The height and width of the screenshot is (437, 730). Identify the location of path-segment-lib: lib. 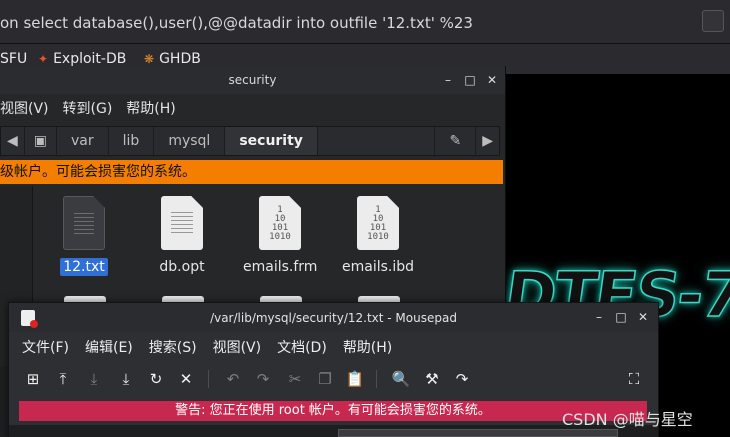
(132, 141).